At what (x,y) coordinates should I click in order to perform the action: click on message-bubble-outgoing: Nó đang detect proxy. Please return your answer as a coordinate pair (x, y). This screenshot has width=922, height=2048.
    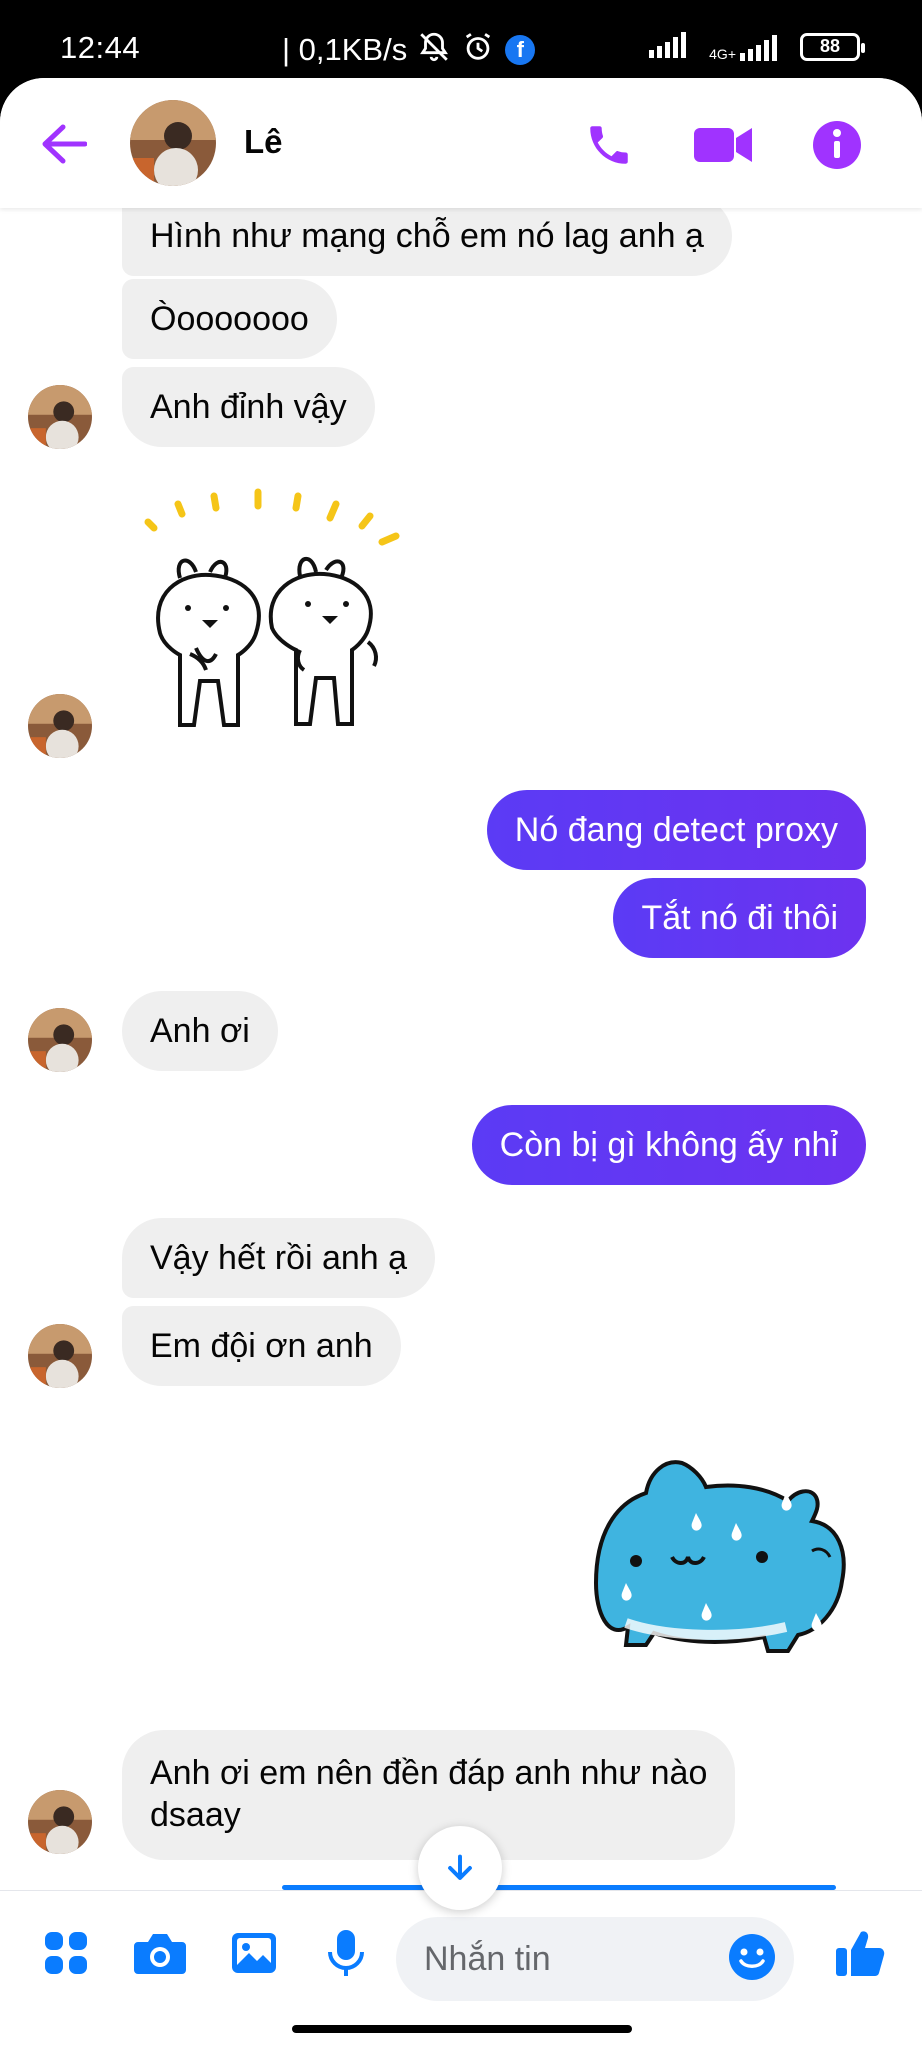
    Looking at the image, I should click on (676, 830).